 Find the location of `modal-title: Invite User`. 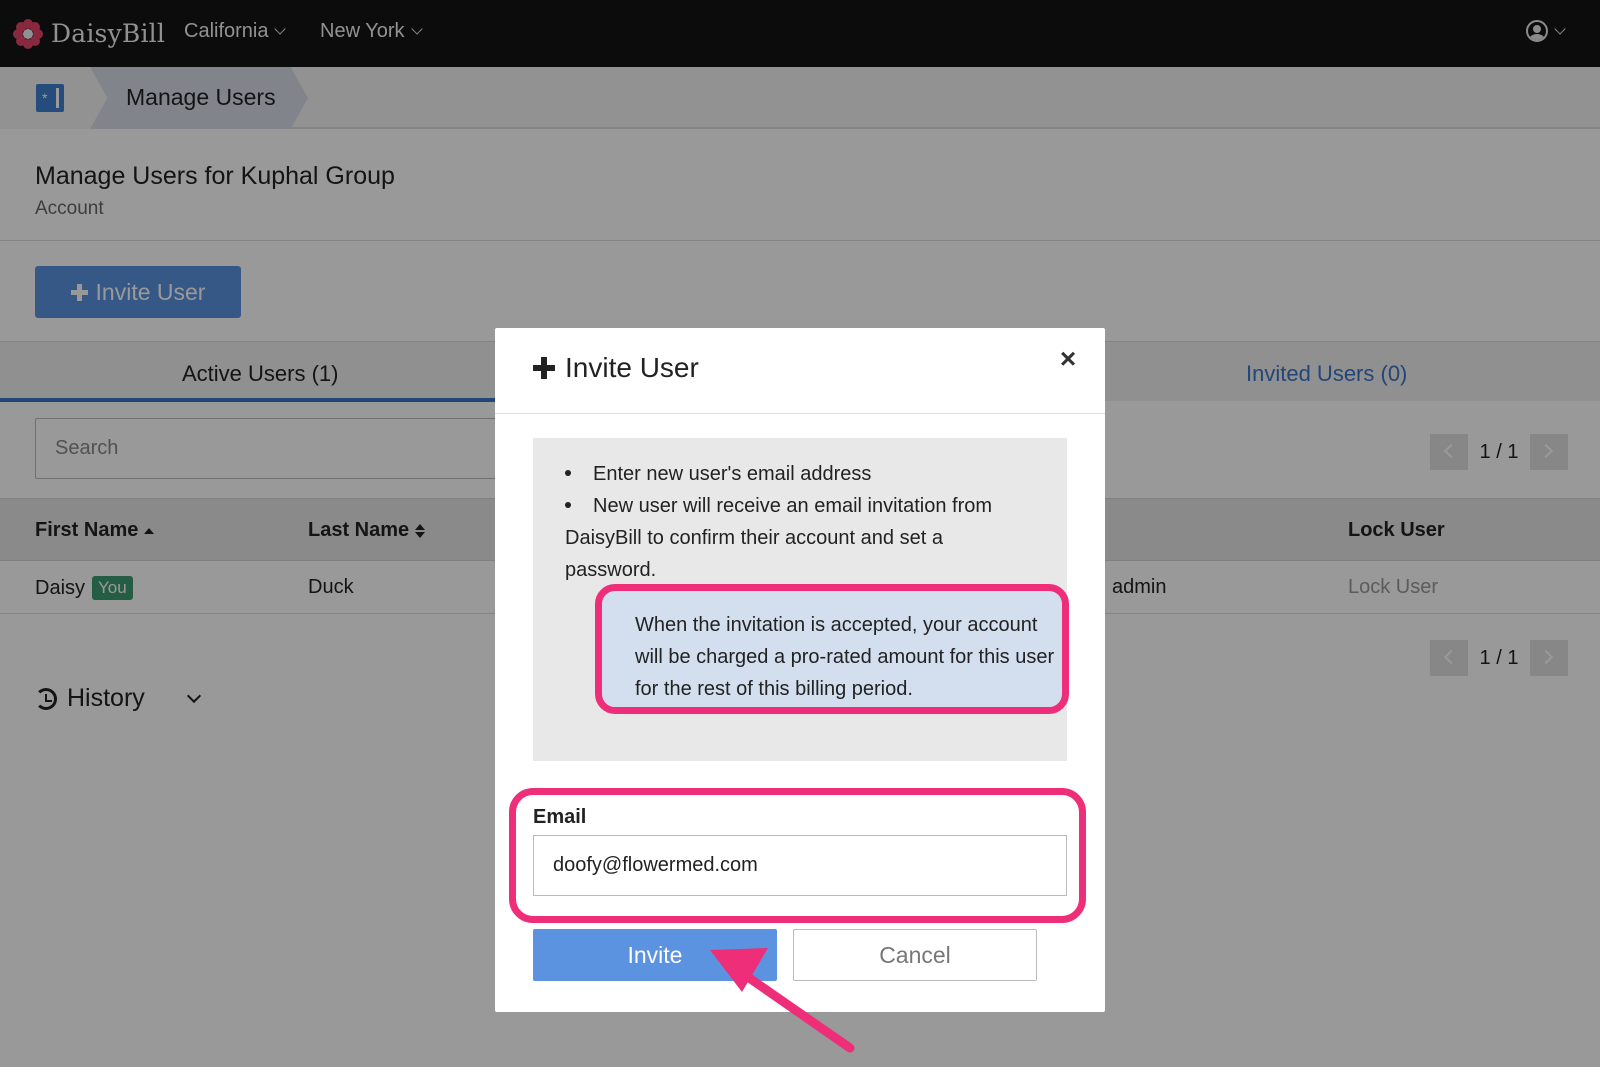

modal-title: Invite User is located at coordinates (616, 368).